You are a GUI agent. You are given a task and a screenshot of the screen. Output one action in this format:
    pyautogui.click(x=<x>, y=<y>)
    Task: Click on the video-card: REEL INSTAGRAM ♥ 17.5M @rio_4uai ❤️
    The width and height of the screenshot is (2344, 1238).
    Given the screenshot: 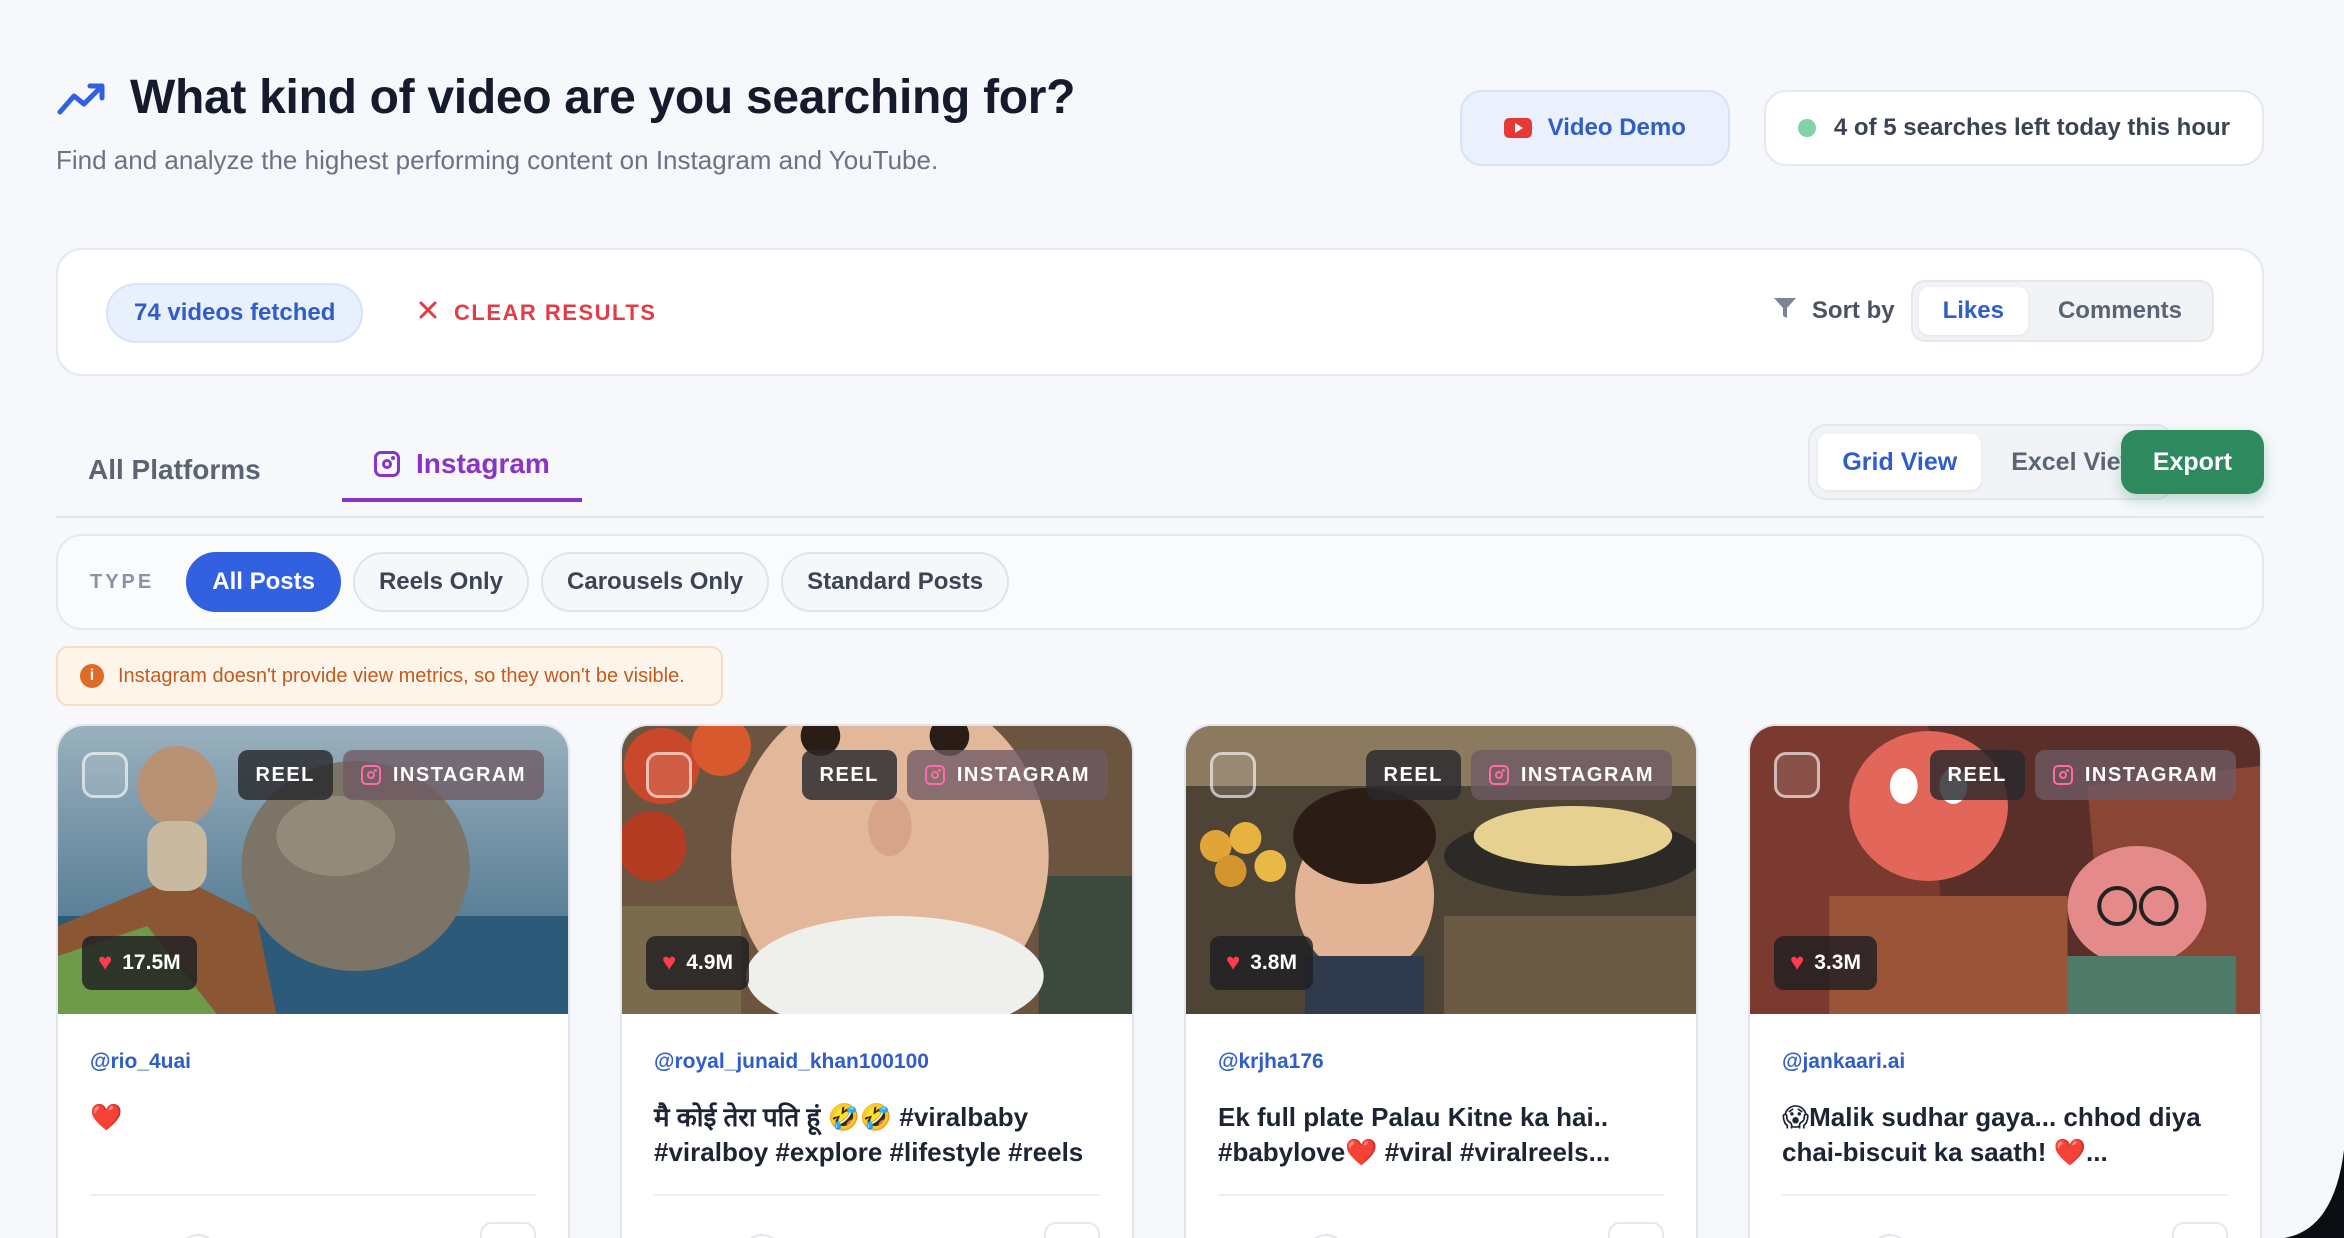 What is the action you would take?
    pyautogui.click(x=313, y=981)
    